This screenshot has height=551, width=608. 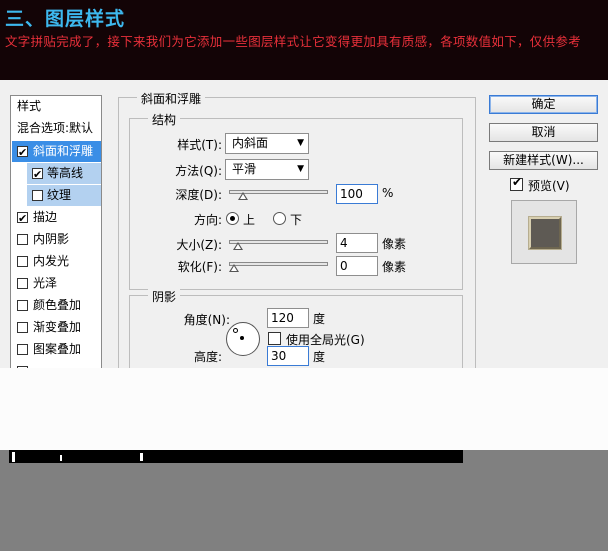 I want to click on banner-title: 三、图层样式, so click(x=65, y=19).